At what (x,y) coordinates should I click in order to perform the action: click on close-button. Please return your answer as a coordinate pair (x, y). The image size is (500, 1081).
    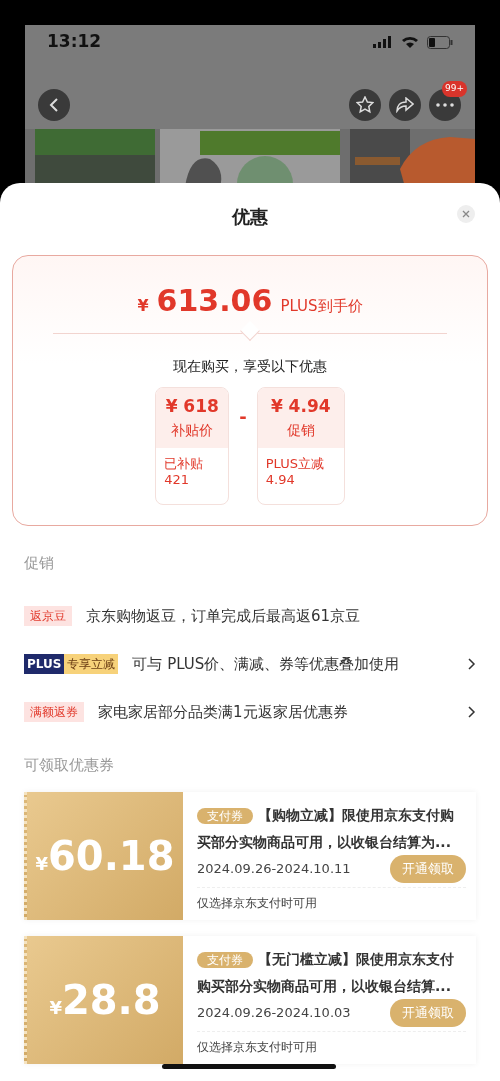
    Looking at the image, I should click on (466, 214).